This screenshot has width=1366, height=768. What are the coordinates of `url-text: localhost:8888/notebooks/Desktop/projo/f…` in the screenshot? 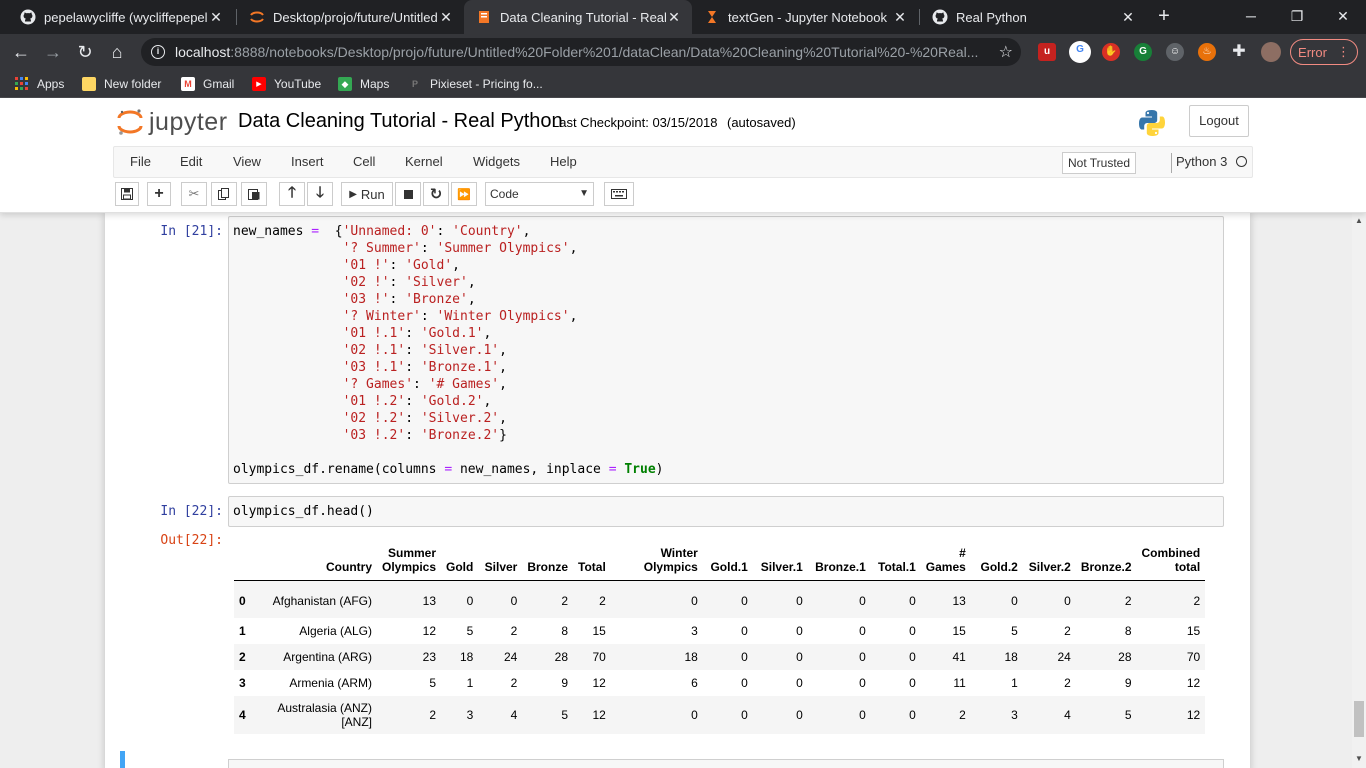 It's located at (580, 52).